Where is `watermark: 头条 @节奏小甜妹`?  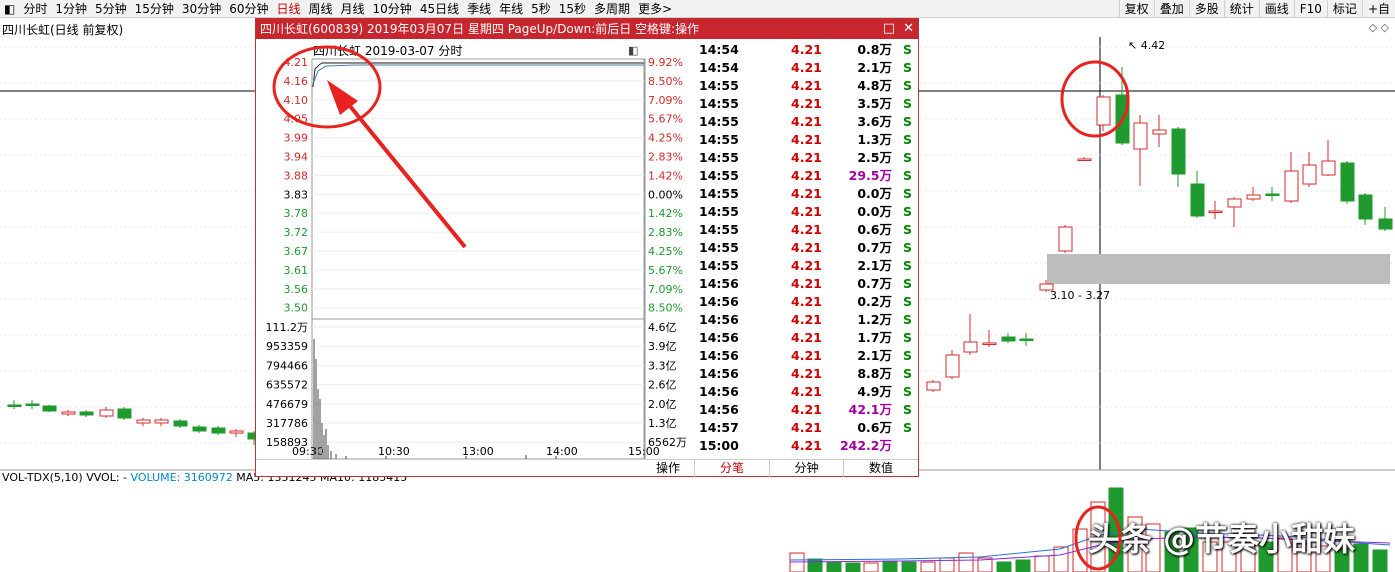
watermark: 头条 @节奏小甜妹 is located at coordinates (1222, 539).